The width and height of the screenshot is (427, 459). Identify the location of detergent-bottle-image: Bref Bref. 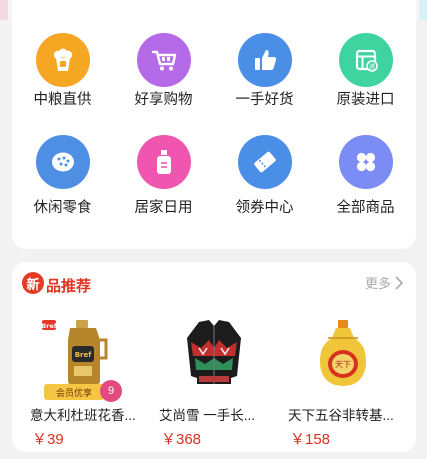
(85, 354).